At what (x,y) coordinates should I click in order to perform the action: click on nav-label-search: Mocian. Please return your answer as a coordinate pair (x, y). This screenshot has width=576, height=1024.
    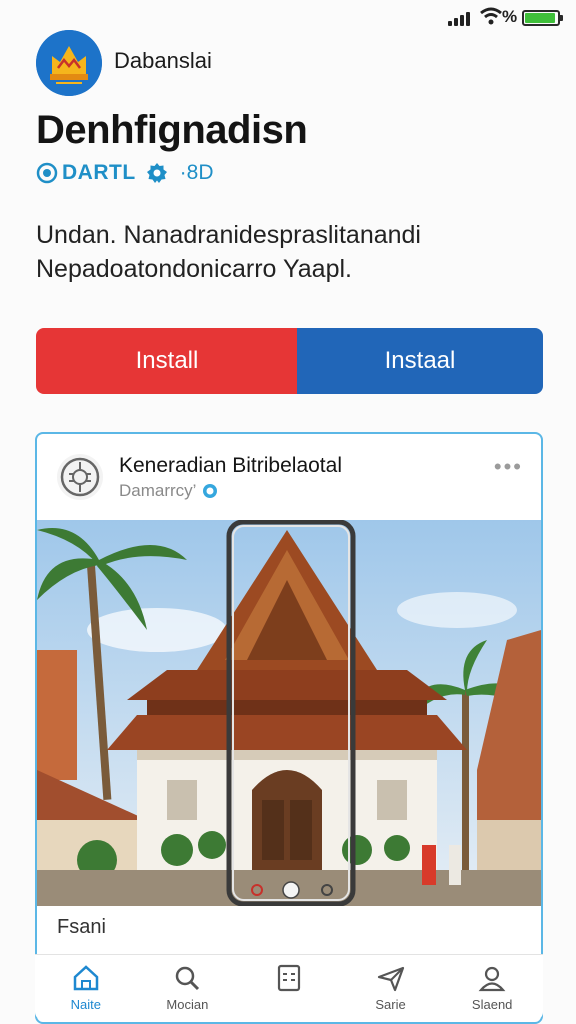
    Looking at the image, I should click on (187, 1004).